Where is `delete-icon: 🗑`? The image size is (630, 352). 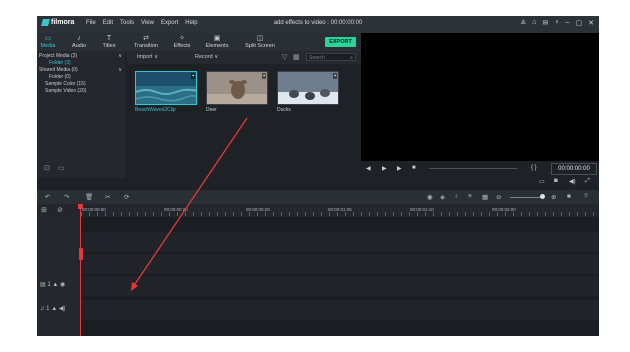
delete-icon: 🗑 is located at coordinates (89, 197).